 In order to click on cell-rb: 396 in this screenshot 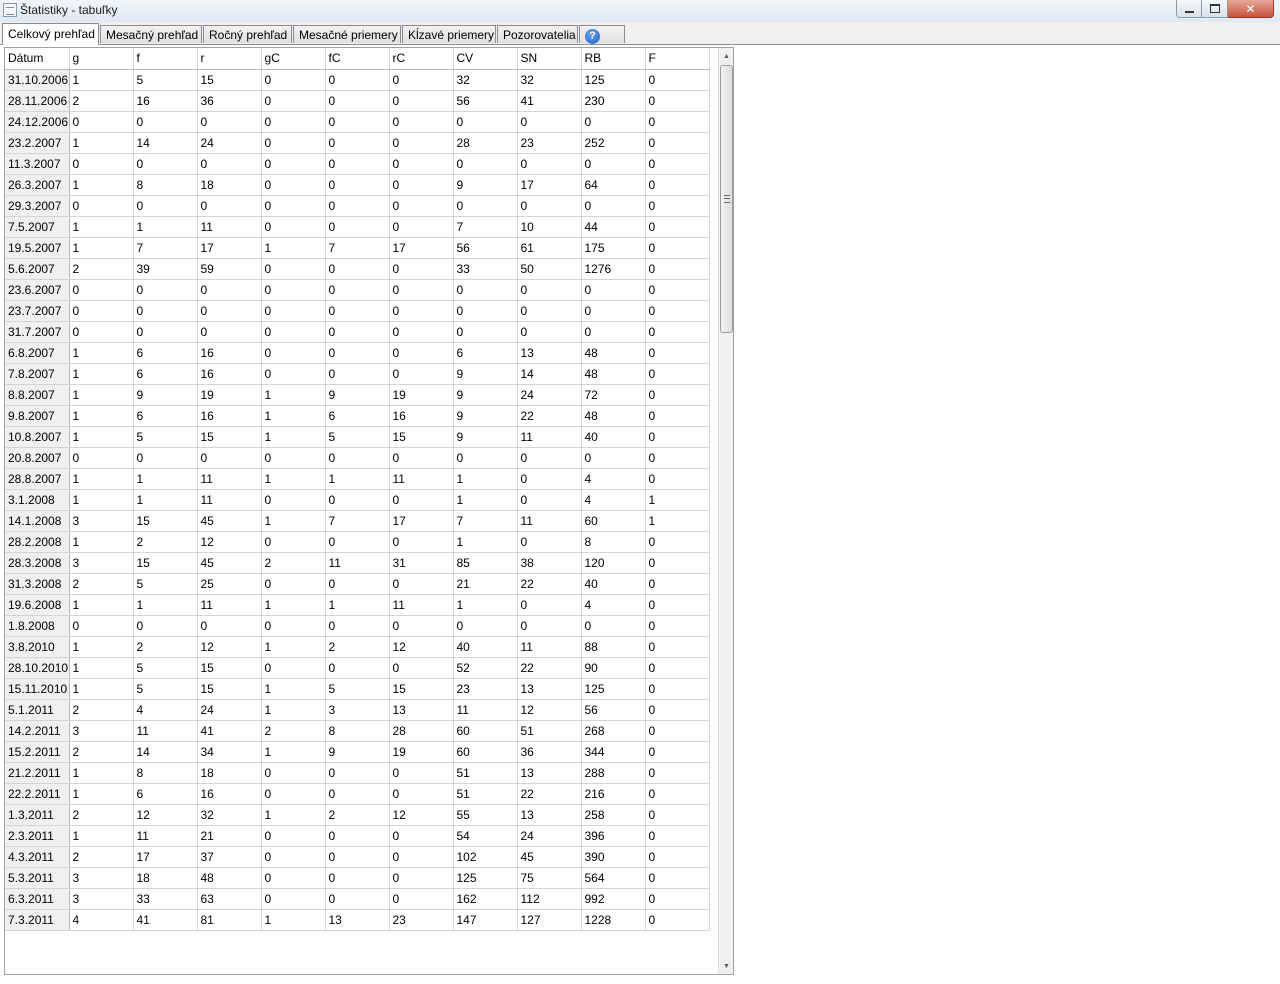, I will do `click(613, 836)`.